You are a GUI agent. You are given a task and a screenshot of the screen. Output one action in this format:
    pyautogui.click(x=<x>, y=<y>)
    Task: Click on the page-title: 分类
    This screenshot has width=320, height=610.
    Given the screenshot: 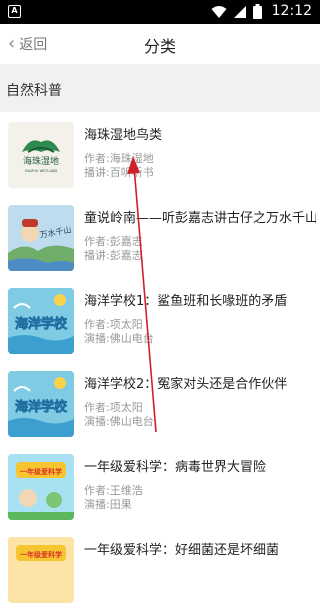 What is the action you would take?
    pyautogui.click(x=159, y=46)
    